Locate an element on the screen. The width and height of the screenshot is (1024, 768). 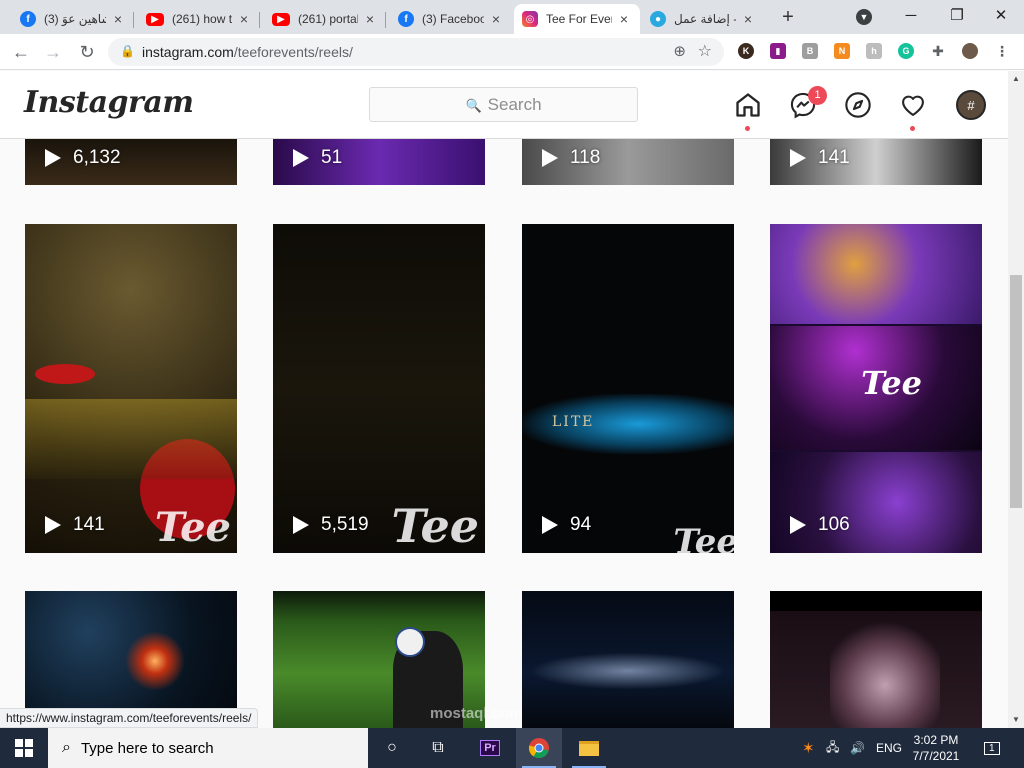
view-count: 94 is located at coordinates (566, 525).